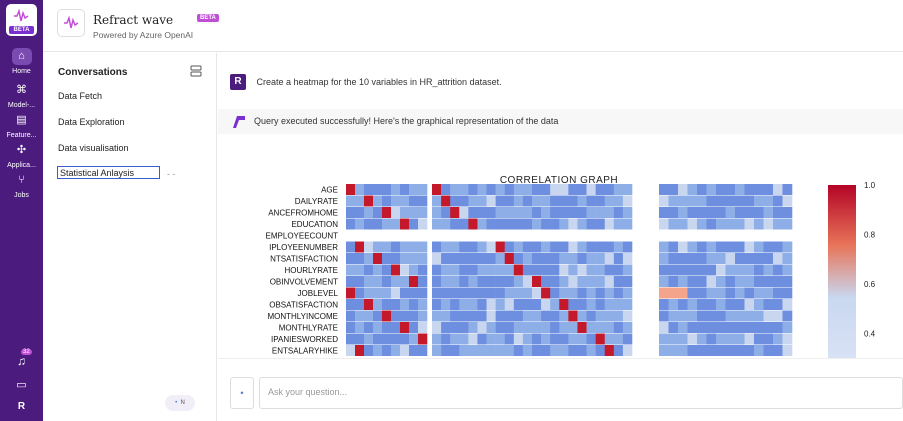  I want to click on nav-home: ⌂ Home, so click(21, 61).